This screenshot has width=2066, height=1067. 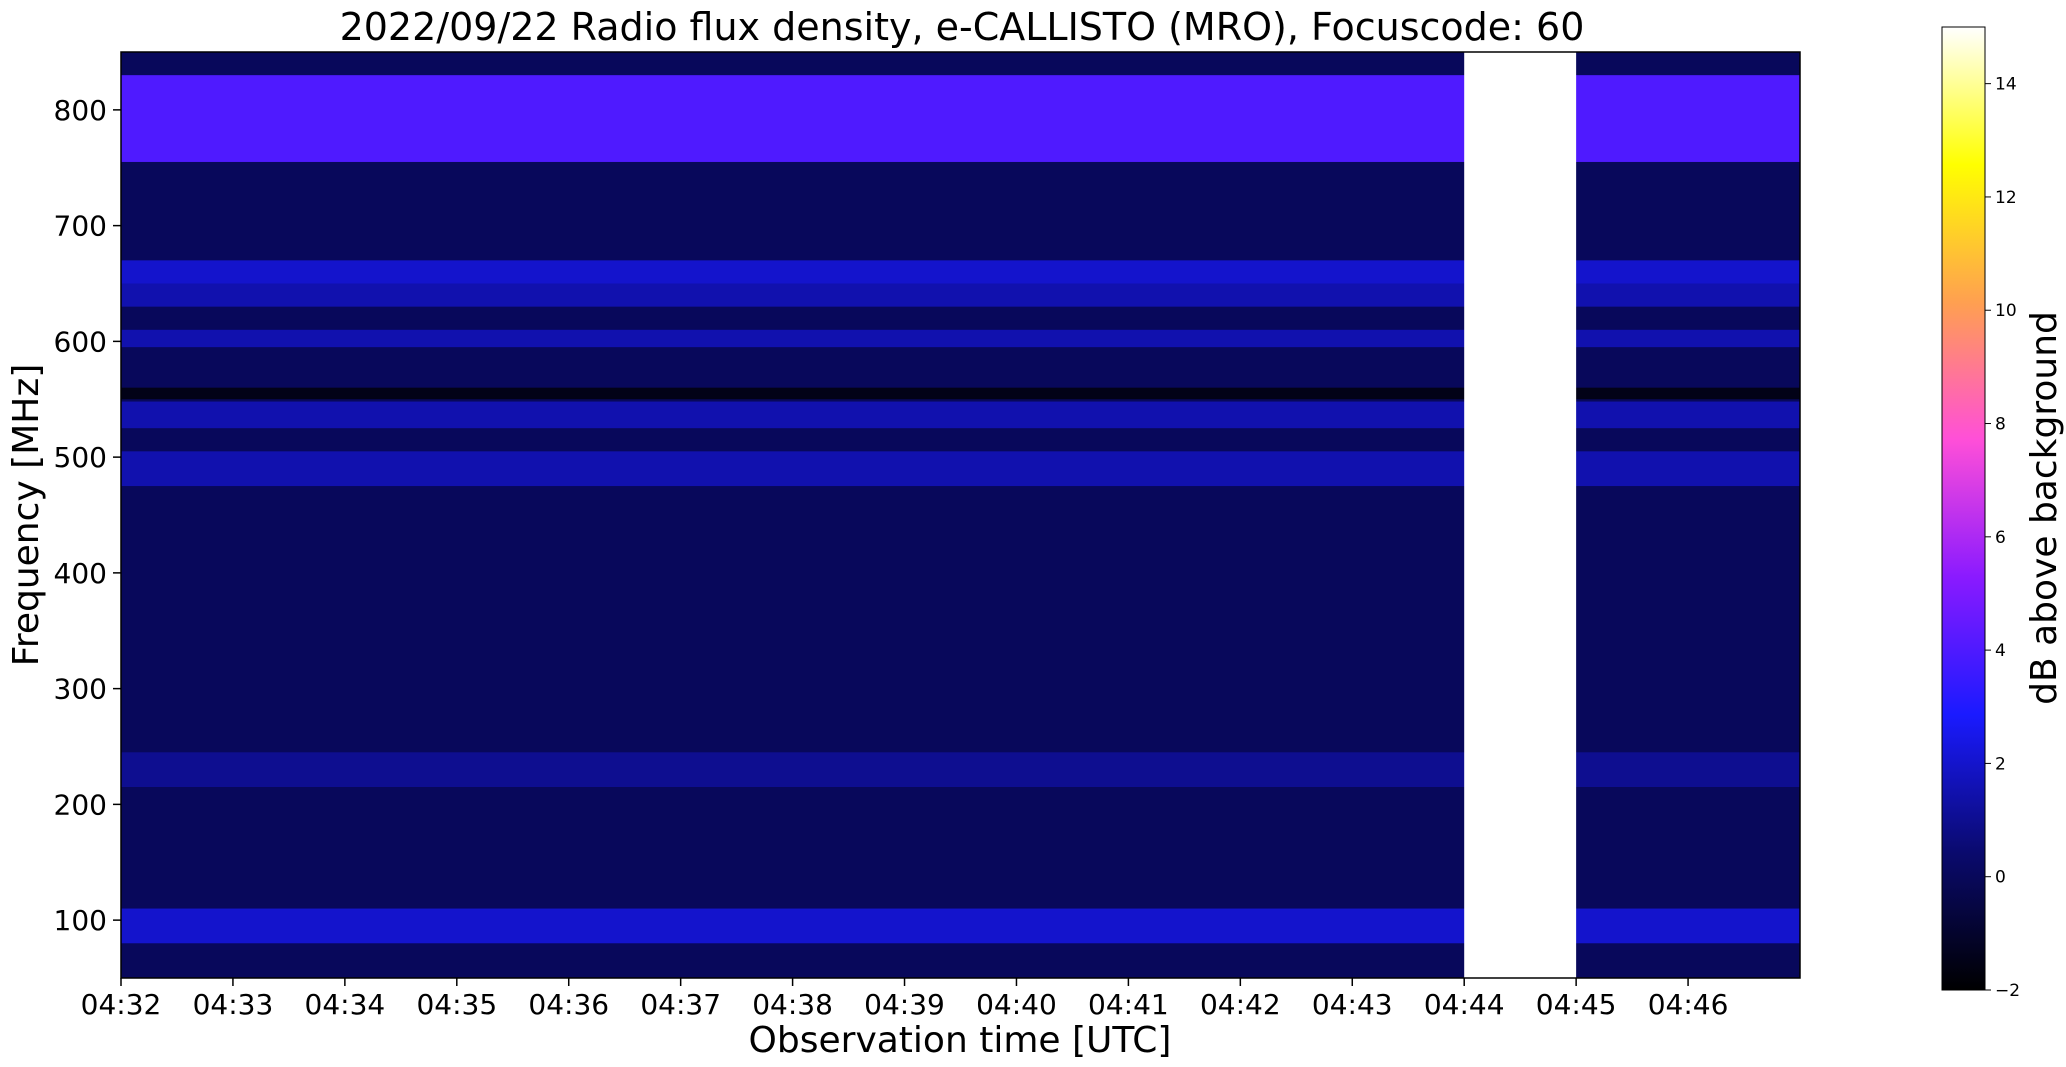 What do you see at coordinates (960, 1040) in the screenshot?
I see `x-axis-label: Observation time [UTC]` at bounding box center [960, 1040].